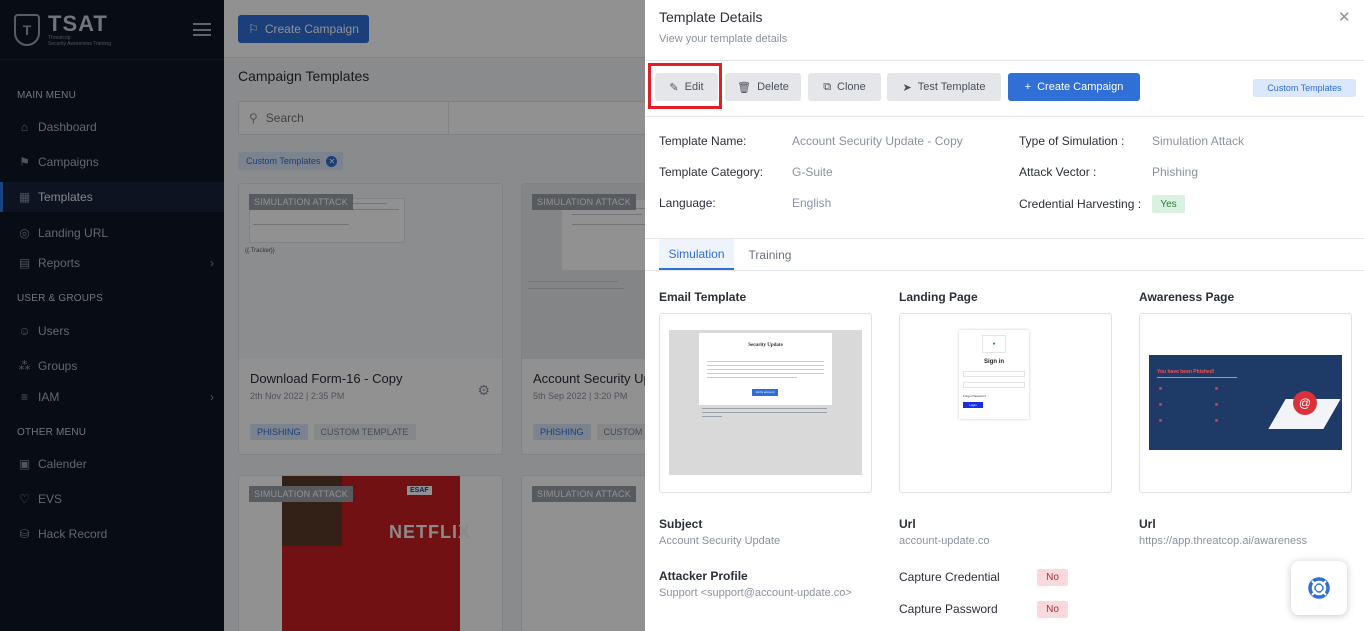 This screenshot has width=1364, height=631. Describe the element at coordinates (765, 345) in the screenshot. I see `email-preview-heading: Security Update` at that location.